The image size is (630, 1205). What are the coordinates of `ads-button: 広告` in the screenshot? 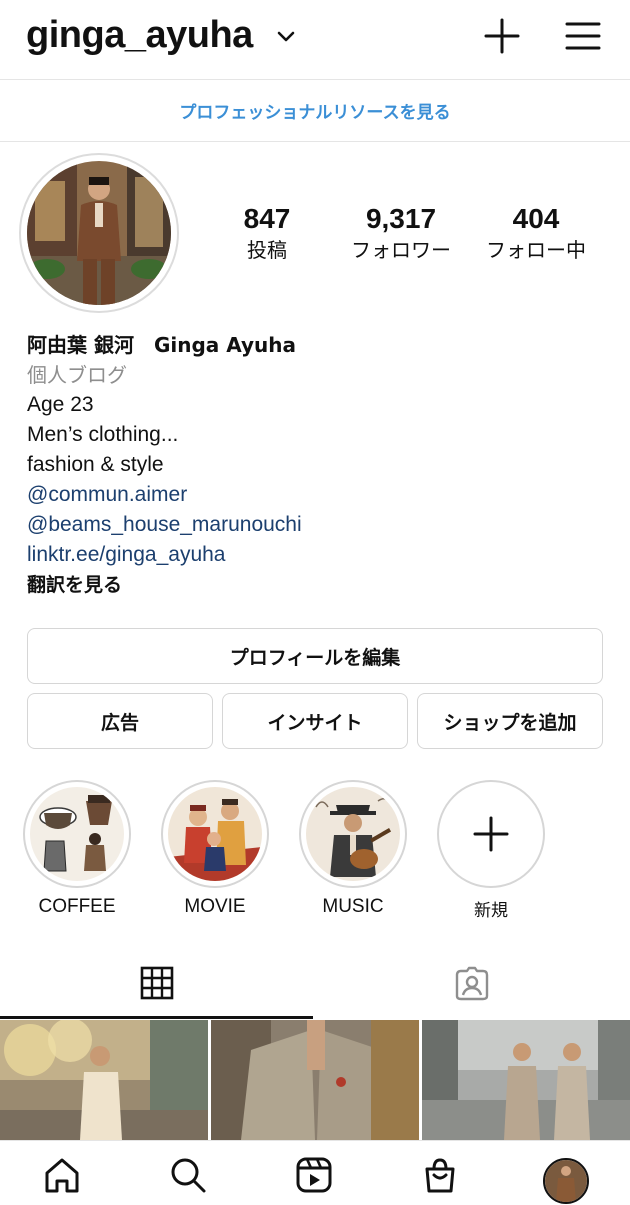 It's located at (120, 721).